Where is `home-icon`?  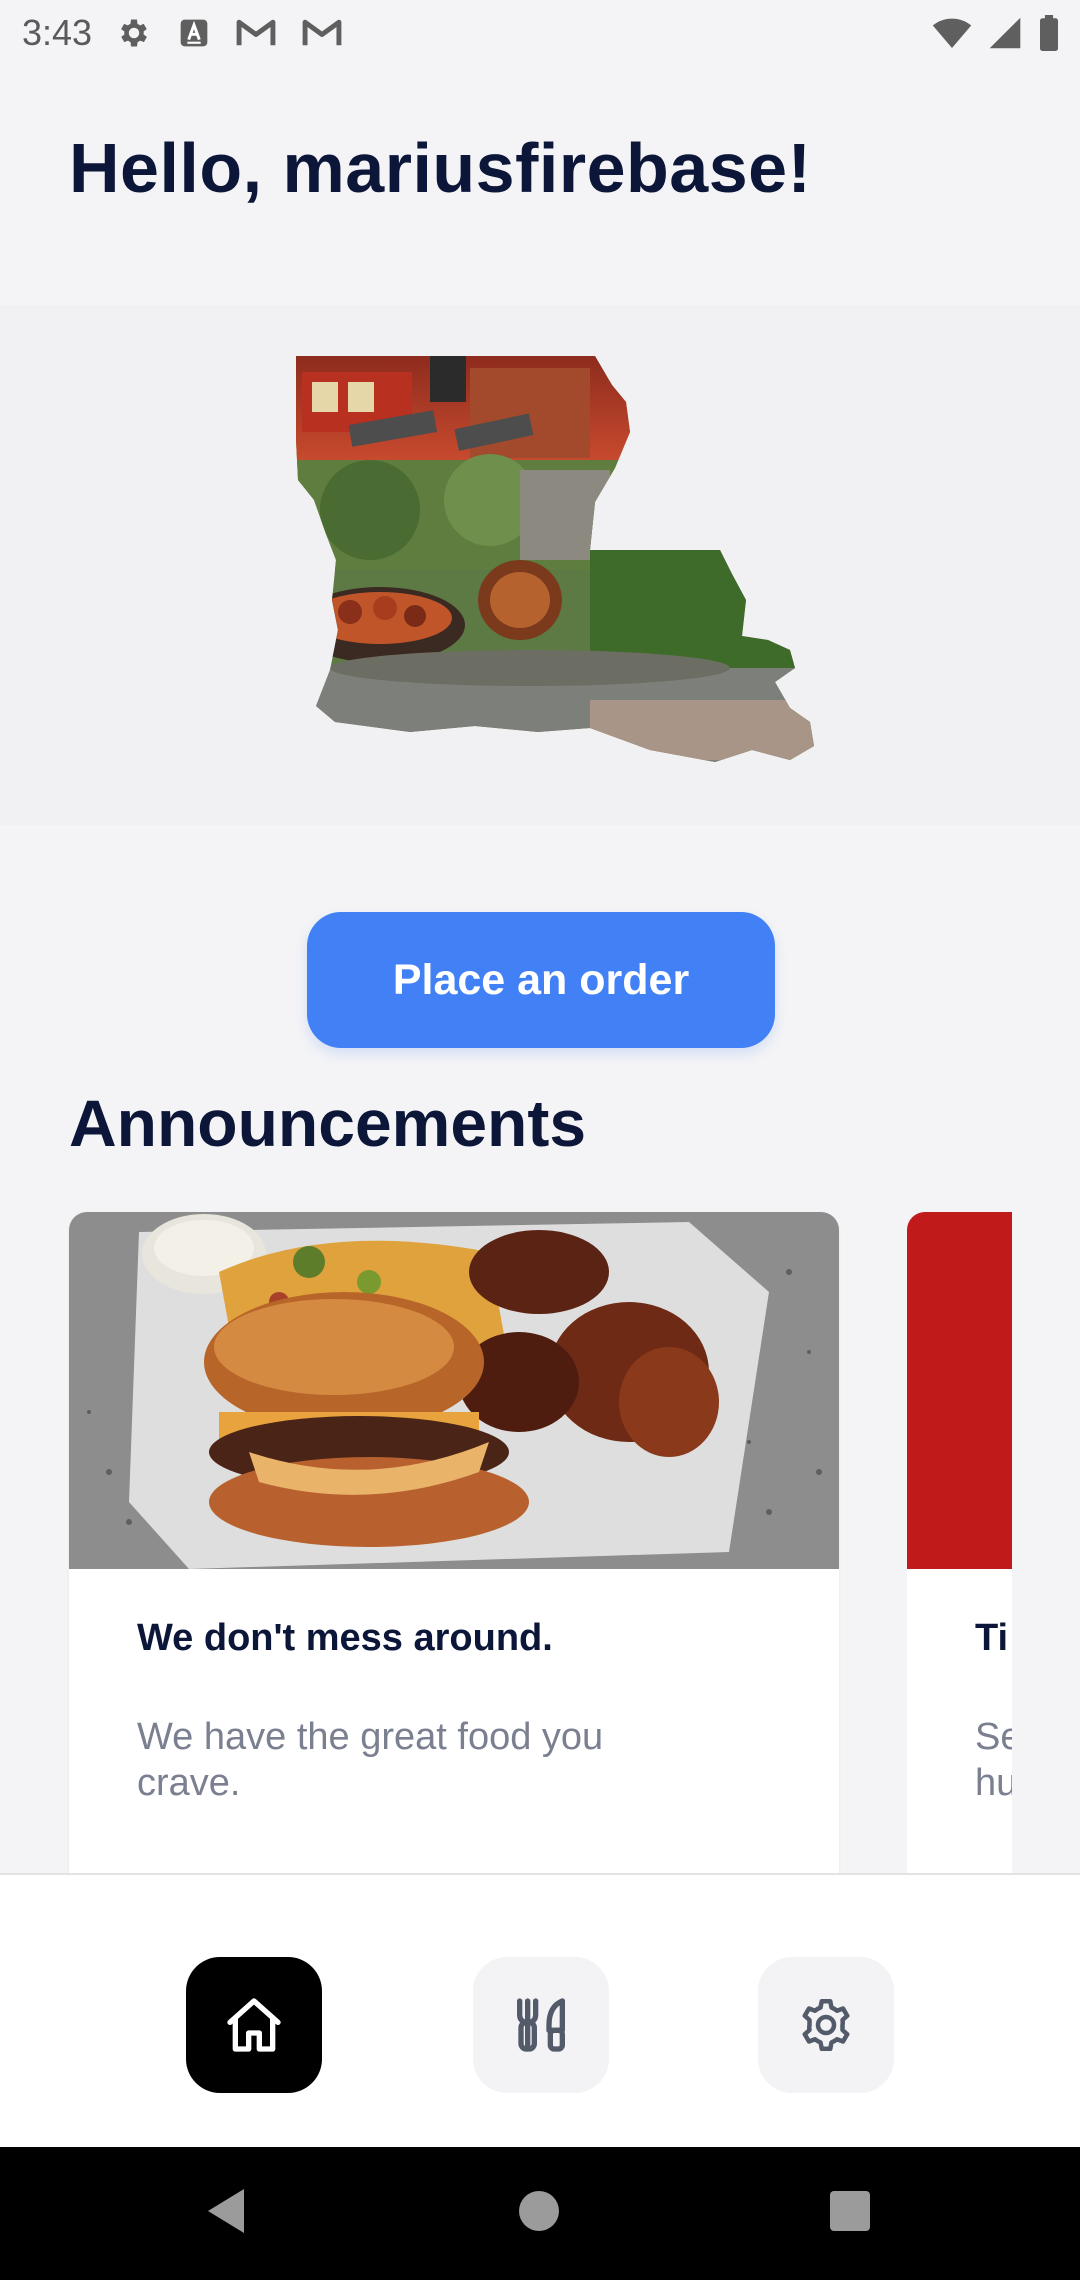
home-icon is located at coordinates (254, 2025).